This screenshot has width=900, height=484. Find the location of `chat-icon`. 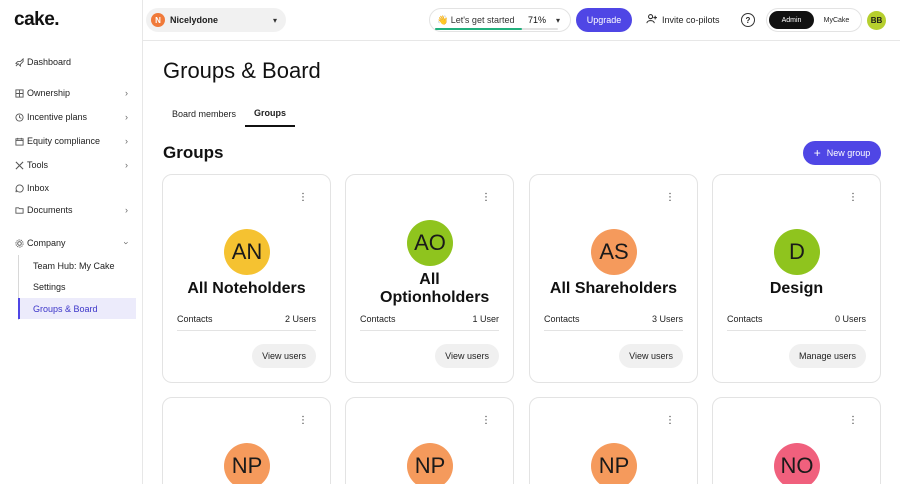

chat-icon is located at coordinates (19, 188).